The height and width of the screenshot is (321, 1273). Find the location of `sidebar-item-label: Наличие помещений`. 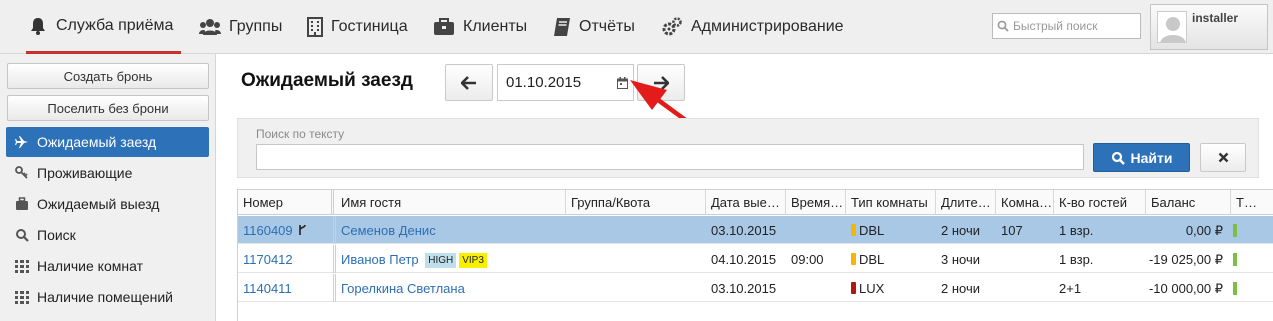

sidebar-item-label: Наличие помещений is located at coordinates (105, 297).